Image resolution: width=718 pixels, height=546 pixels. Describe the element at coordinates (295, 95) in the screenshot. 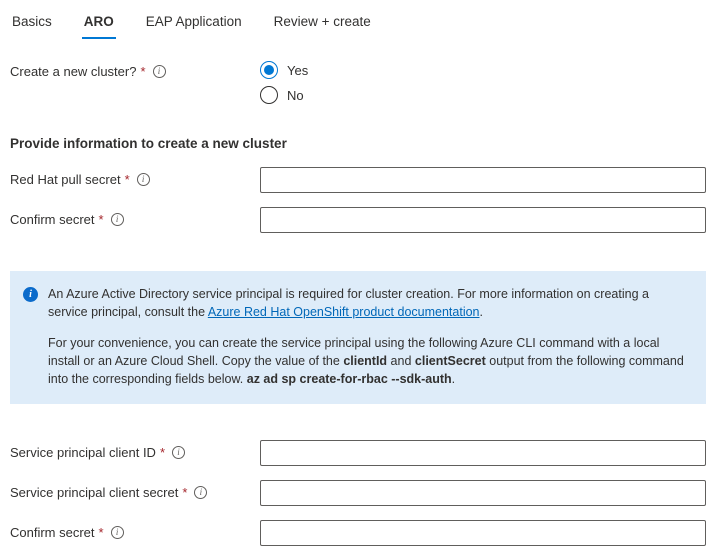

I see `radio-no-label: No` at that location.